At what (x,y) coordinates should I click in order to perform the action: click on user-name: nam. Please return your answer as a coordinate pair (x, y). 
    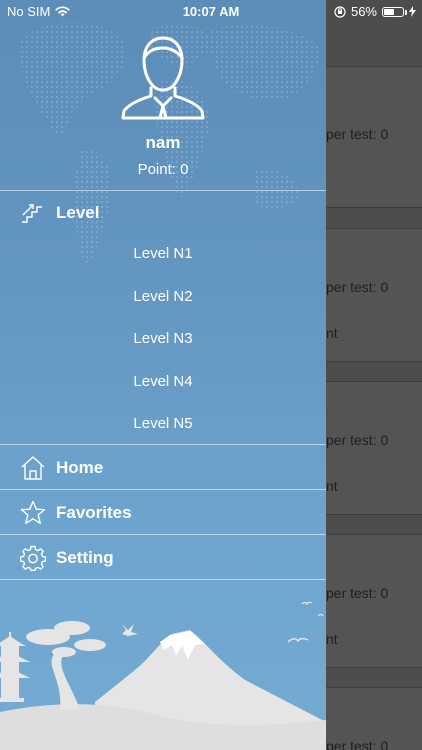
    Looking at the image, I should click on (163, 142).